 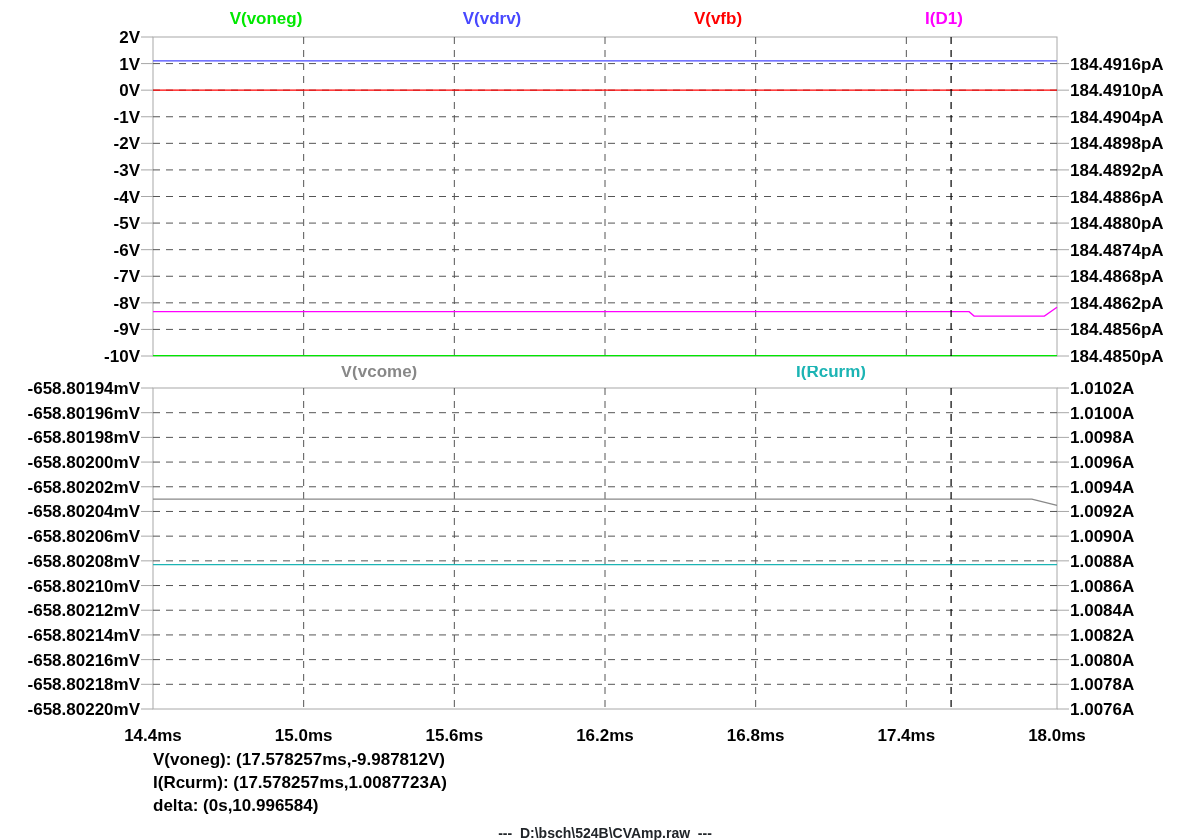 What do you see at coordinates (300, 783) in the screenshot?
I see `cursor-readout: I(Rcurm): (17.578257ms,1.0087723A)` at bounding box center [300, 783].